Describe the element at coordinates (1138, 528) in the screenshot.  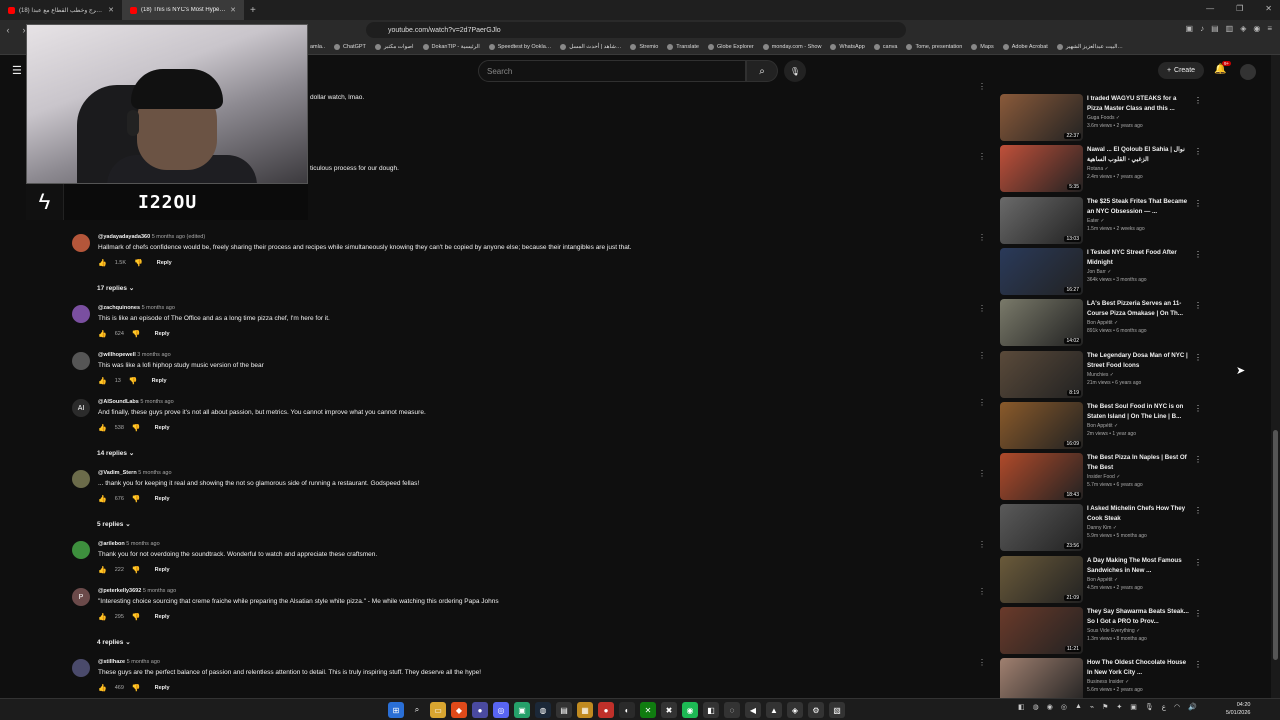
I see `channel-name: Danny Kim ✓` at that location.